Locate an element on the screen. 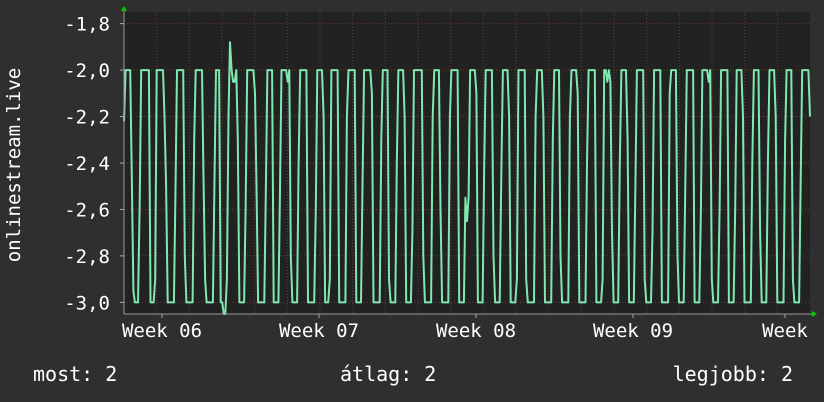  y-tick-label: -2,8 is located at coordinates (87, 257).